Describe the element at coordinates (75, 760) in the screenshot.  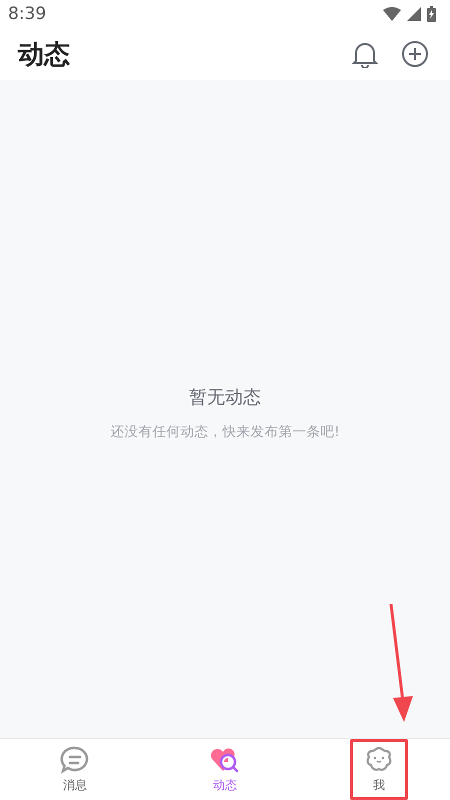
I see `chat-bubble-icon` at that location.